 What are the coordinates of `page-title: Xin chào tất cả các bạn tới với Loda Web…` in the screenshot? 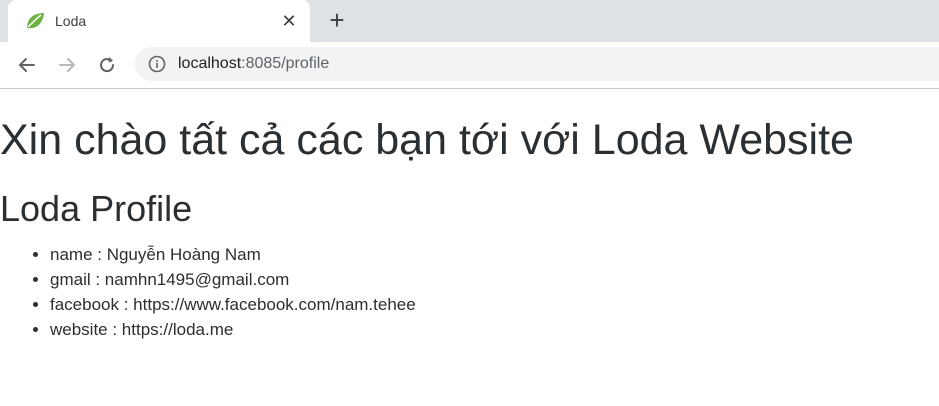 It's located at (427, 140).